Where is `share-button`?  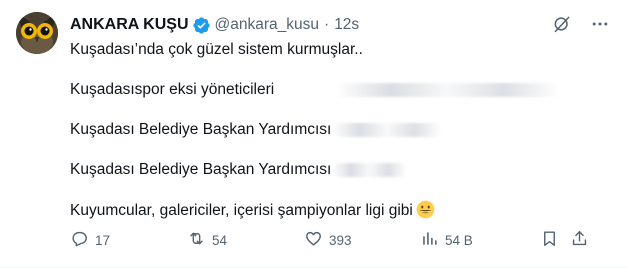 share-button is located at coordinates (579, 240).